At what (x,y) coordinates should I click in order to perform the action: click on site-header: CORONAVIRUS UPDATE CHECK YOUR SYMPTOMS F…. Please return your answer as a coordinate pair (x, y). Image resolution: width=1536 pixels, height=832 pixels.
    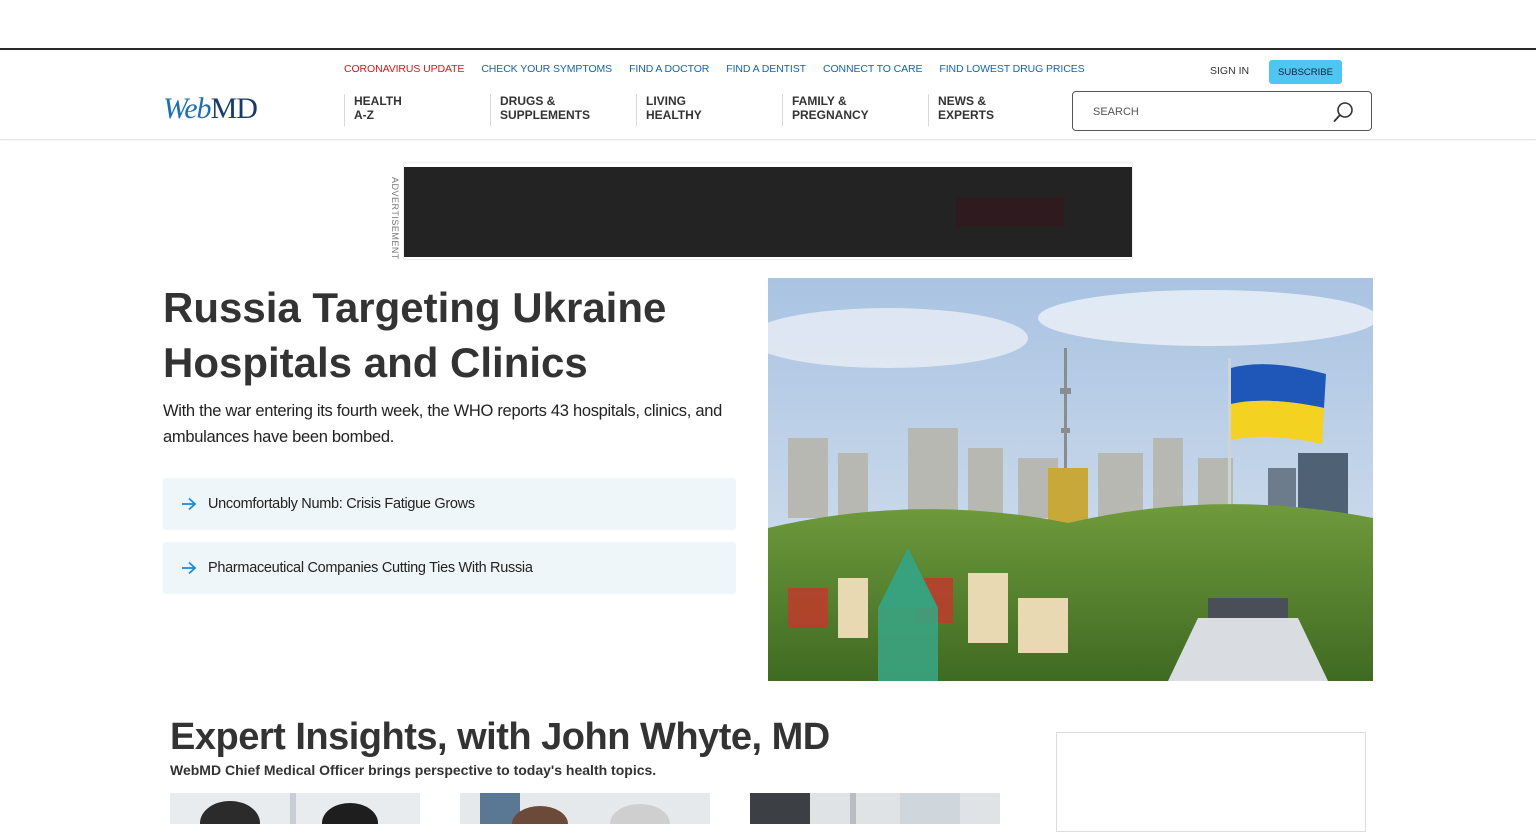
    Looking at the image, I should click on (768, 96).